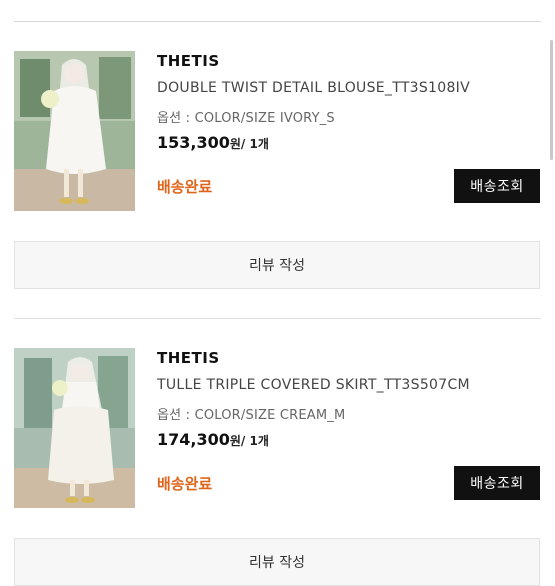 The height and width of the screenshot is (586, 555). What do you see at coordinates (313, 88) in the screenshot?
I see `product-name: DOUBLE TWIST DETAIL BLOUSE_TT3S108IV` at bounding box center [313, 88].